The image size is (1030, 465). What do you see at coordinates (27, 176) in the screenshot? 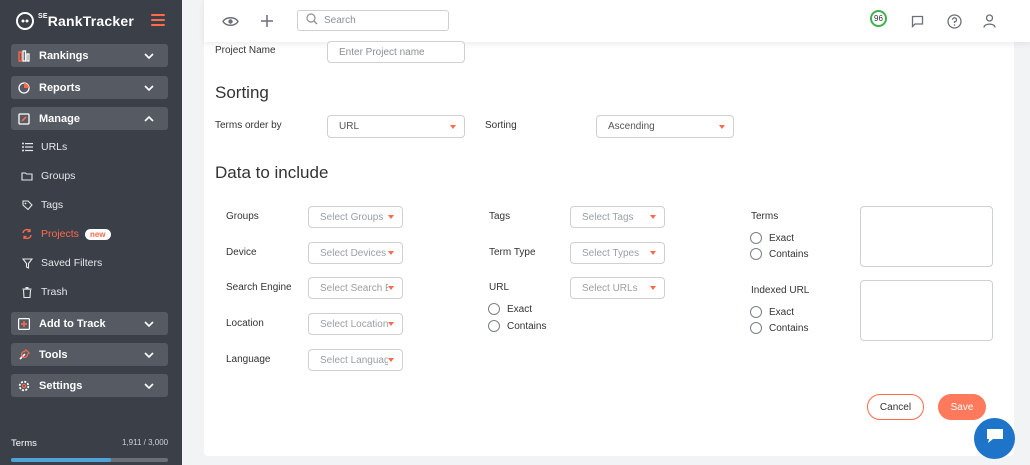
I see `folder-icon` at bounding box center [27, 176].